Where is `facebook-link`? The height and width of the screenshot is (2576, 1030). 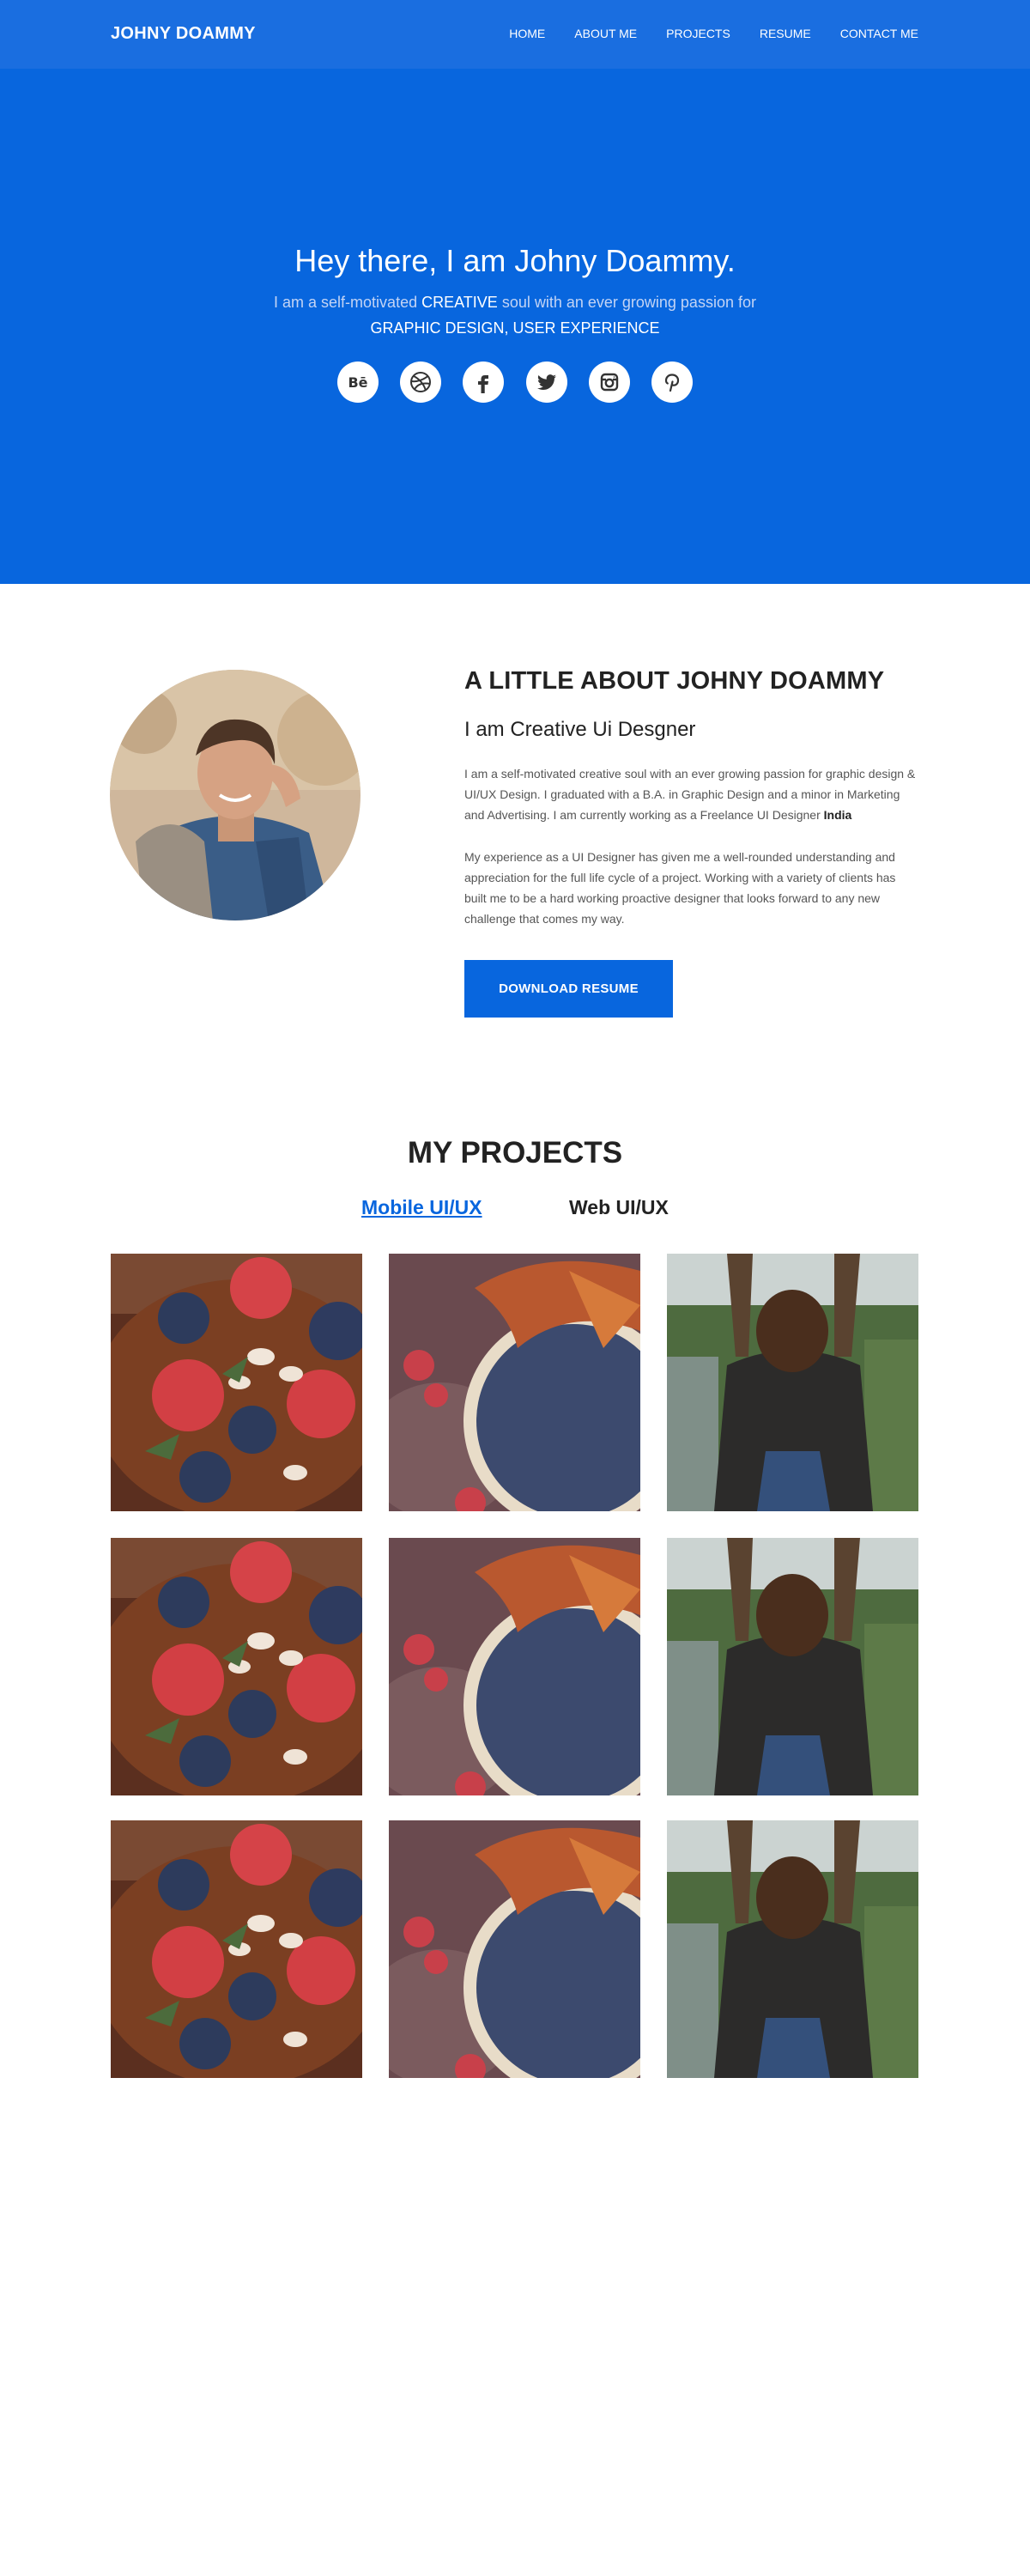 facebook-link is located at coordinates (484, 382).